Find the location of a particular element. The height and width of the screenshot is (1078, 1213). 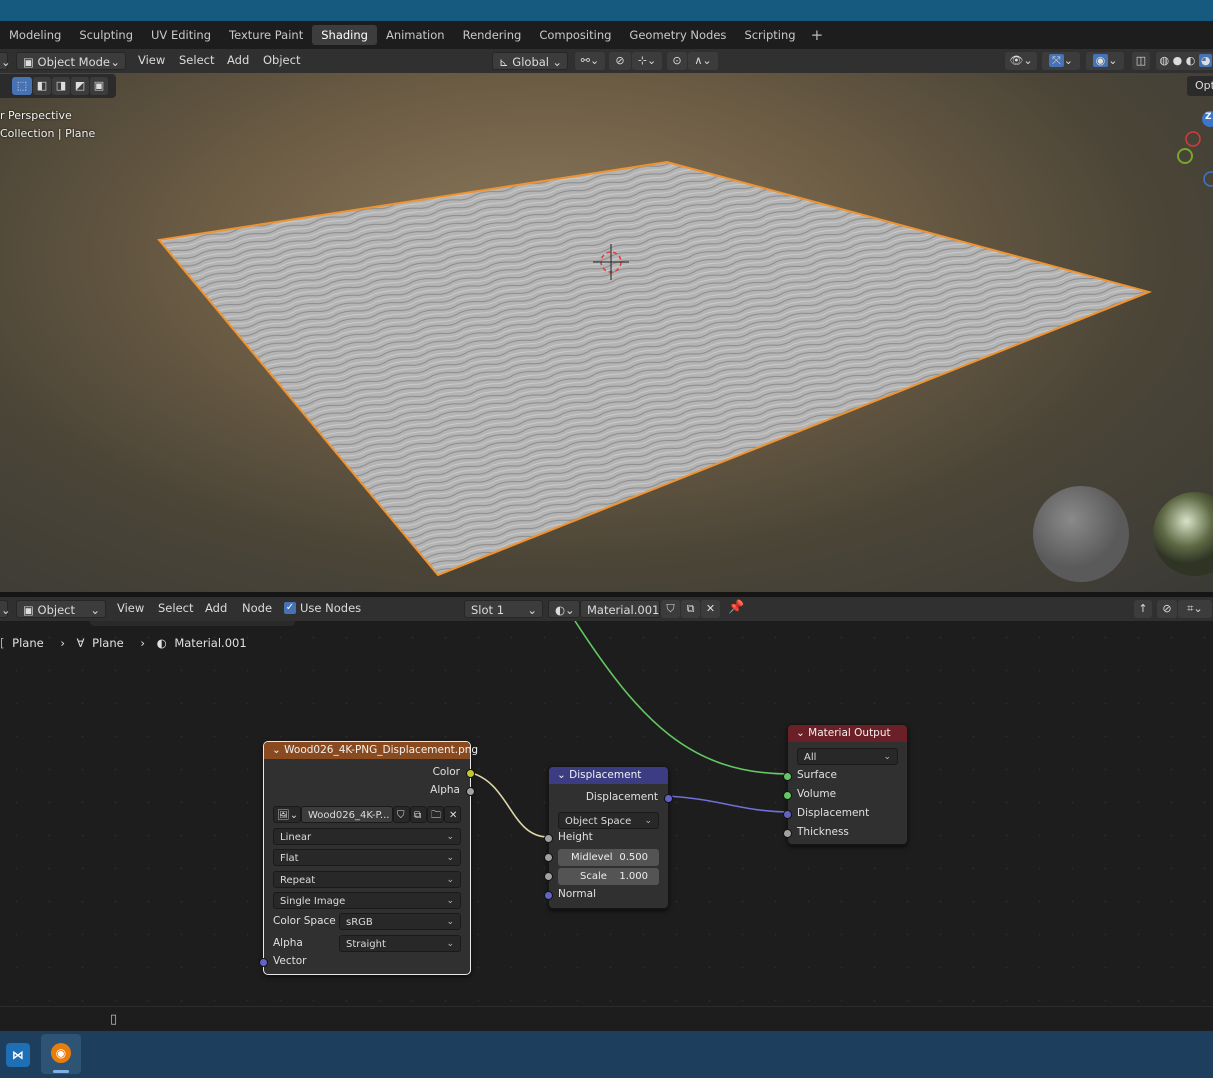

output-color-socket is located at coordinates (470, 773).